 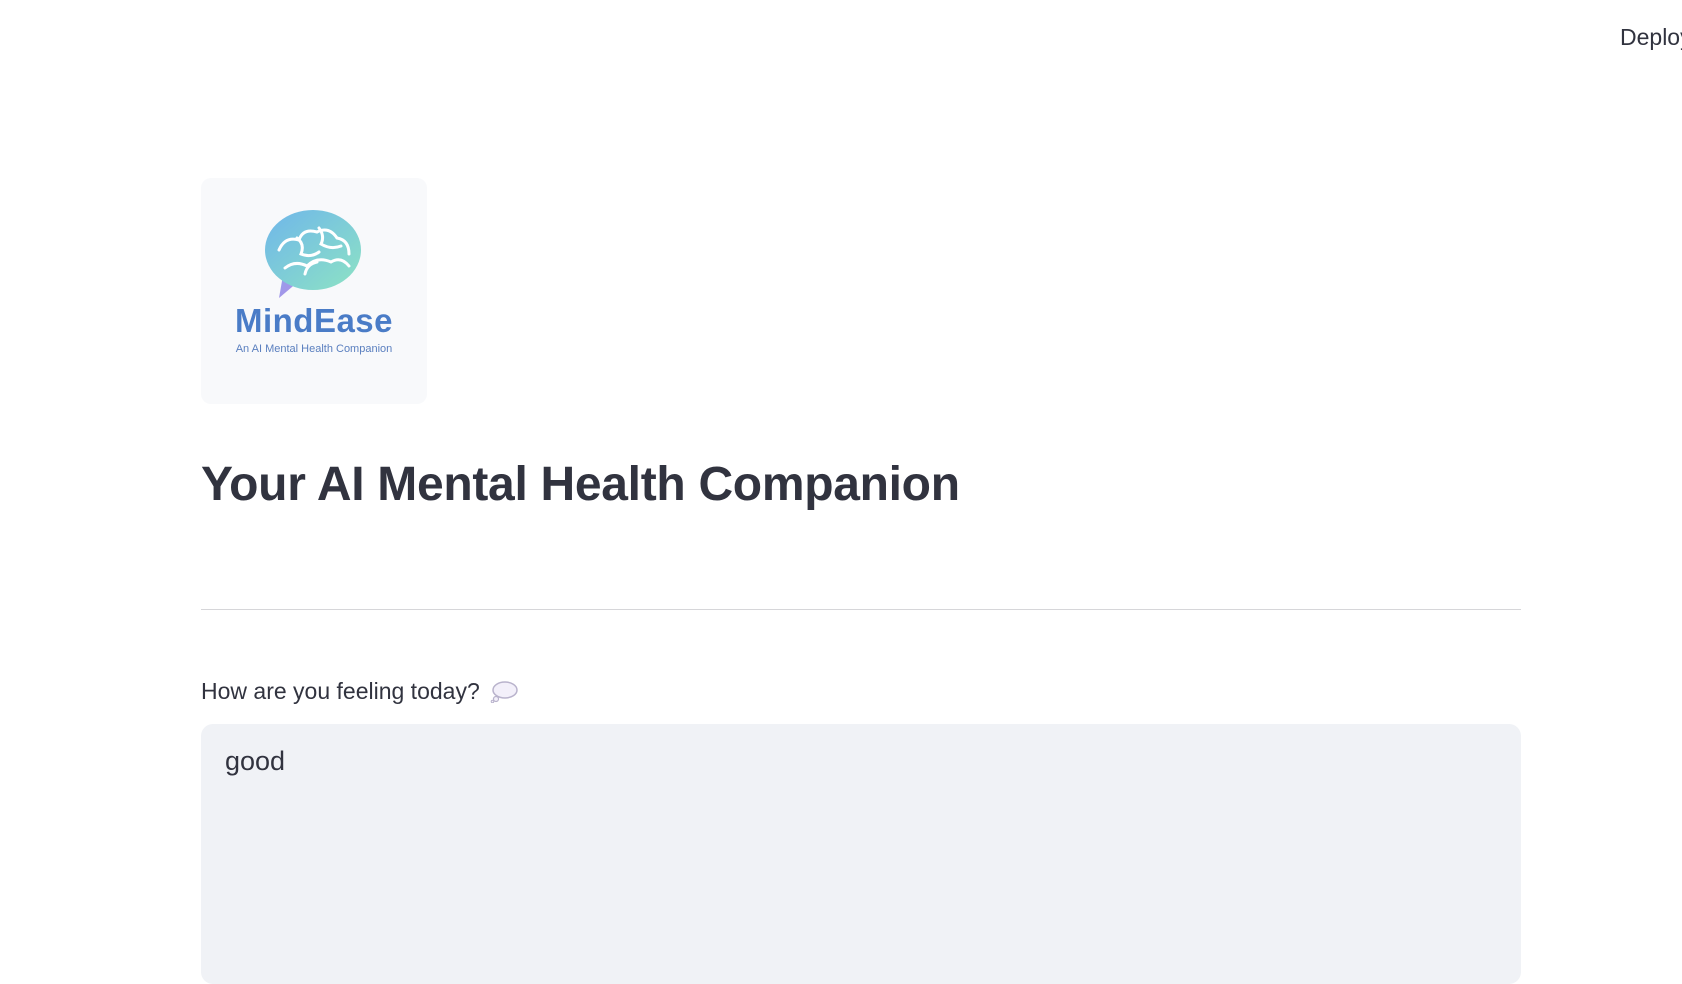 I want to click on feeling-field-label: How are you feeling today?, so click(x=359, y=691).